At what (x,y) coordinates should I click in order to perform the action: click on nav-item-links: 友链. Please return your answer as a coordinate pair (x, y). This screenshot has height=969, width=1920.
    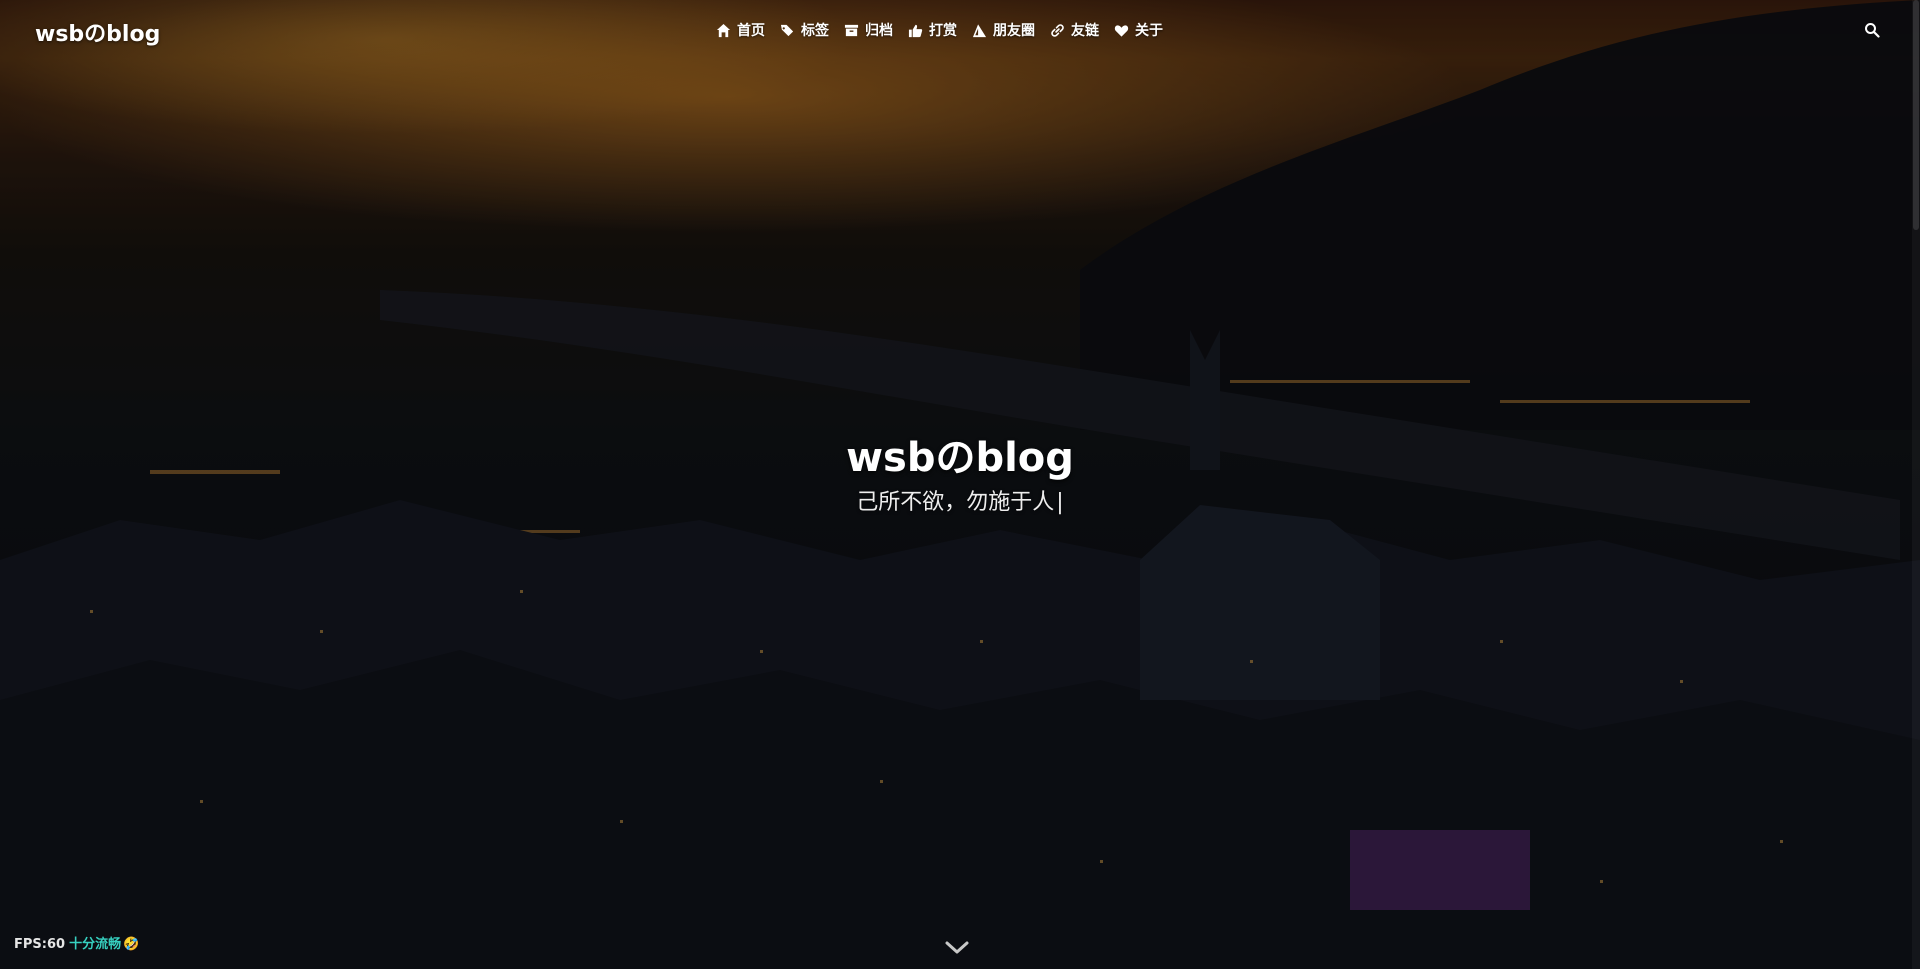
    Looking at the image, I should click on (1074, 30).